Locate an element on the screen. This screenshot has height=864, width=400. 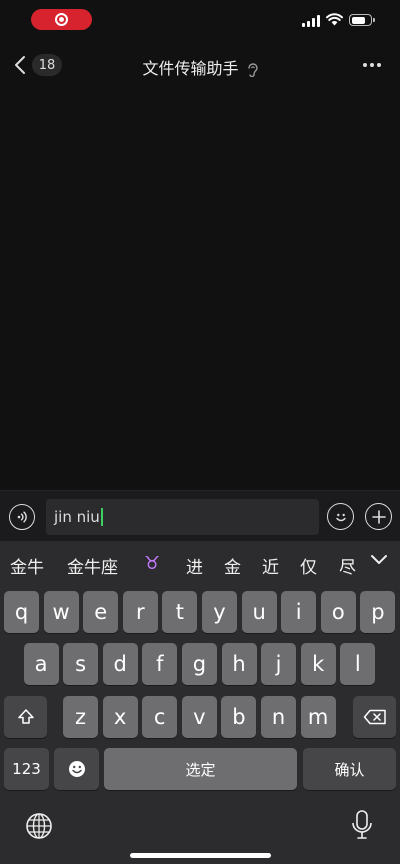
screen-recording-indicator is located at coordinates (61, 19).